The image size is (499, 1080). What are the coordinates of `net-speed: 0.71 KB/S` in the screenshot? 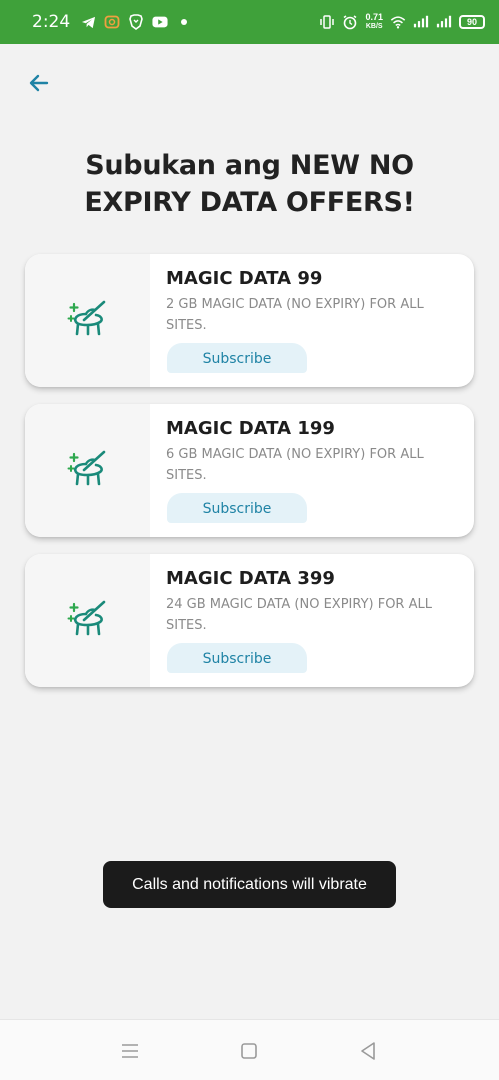 It's located at (374, 22).